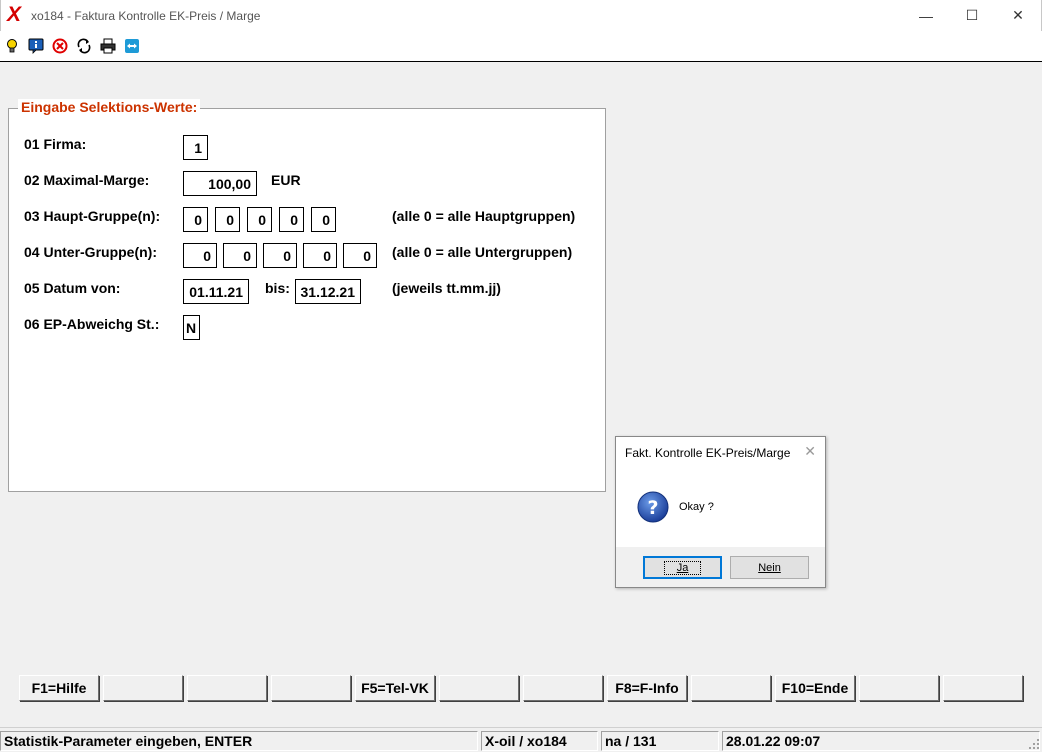 This screenshot has width=1042, height=752. I want to click on dialog-message: Okay ?, so click(696, 507).